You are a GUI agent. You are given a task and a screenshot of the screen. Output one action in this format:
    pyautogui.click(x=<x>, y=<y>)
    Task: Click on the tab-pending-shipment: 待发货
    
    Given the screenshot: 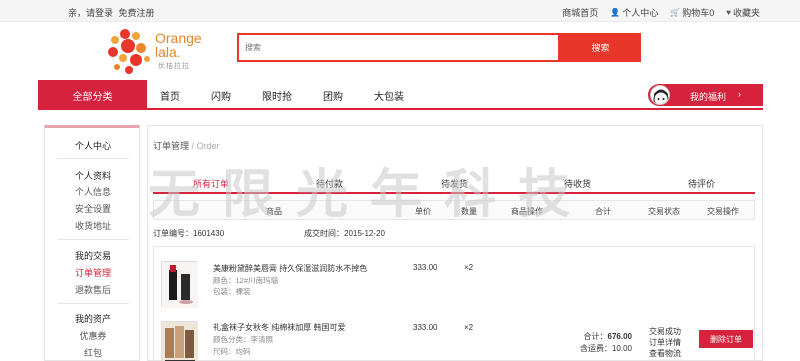 What is the action you would take?
    pyautogui.click(x=454, y=183)
    